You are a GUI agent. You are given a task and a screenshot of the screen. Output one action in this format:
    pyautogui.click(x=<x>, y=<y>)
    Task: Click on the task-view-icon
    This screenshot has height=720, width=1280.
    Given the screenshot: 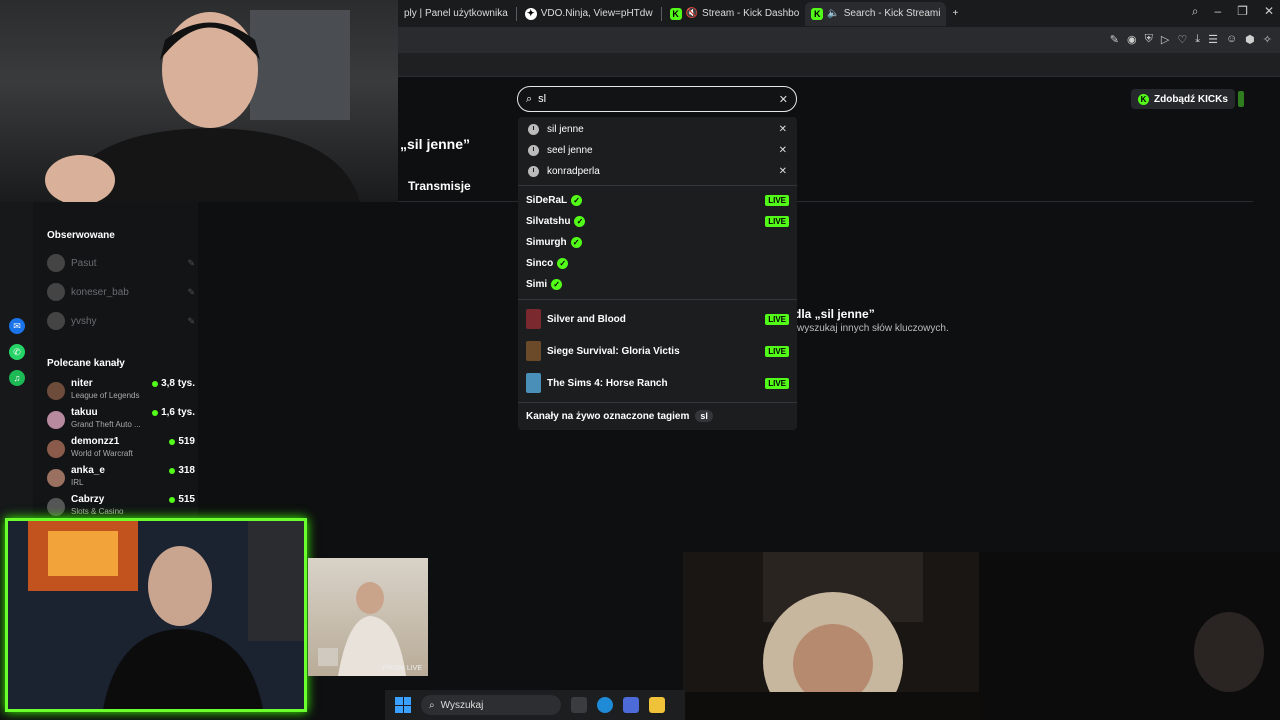 What is the action you would take?
    pyautogui.click(x=579, y=705)
    